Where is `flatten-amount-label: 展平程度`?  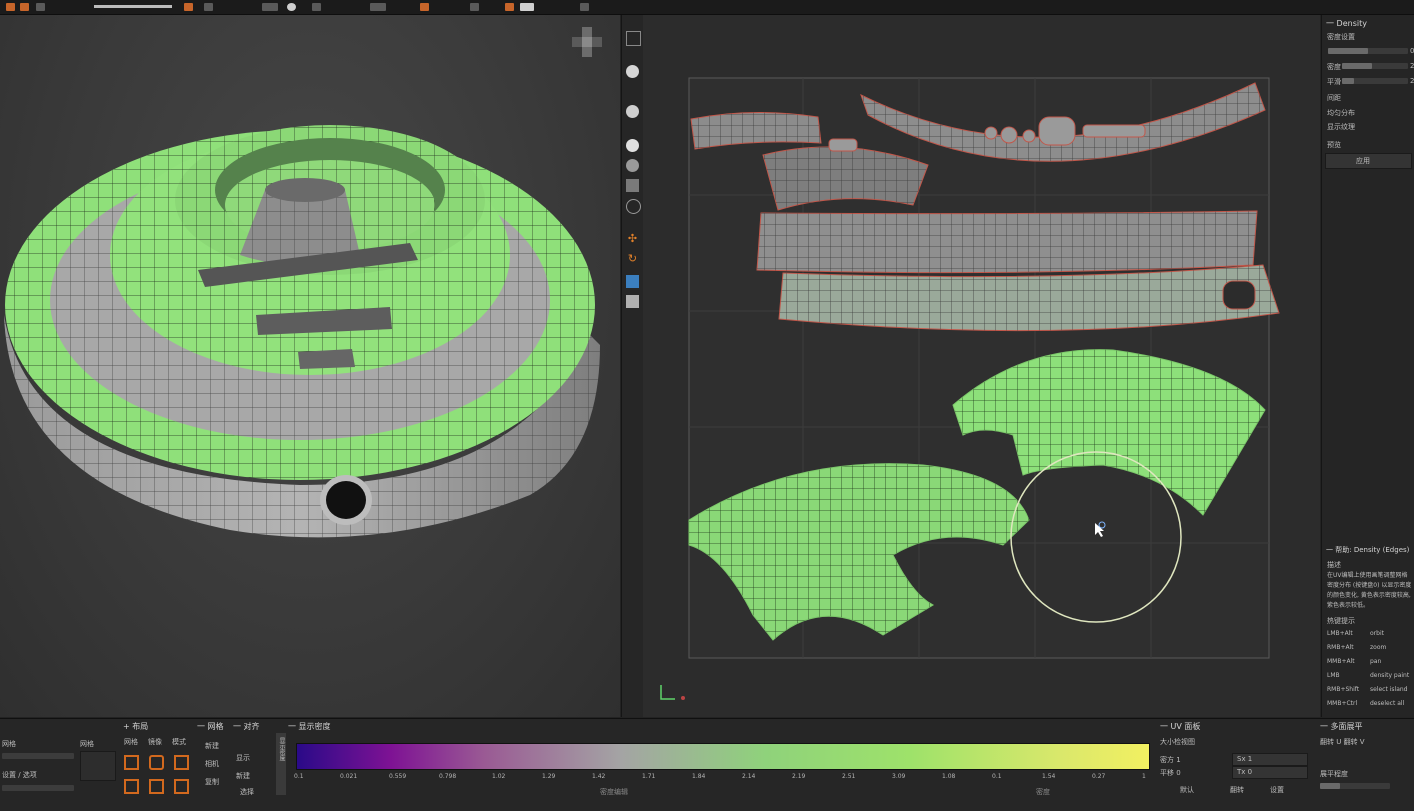 flatten-amount-label: 展平程度 is located at coordinates (1334, 774).